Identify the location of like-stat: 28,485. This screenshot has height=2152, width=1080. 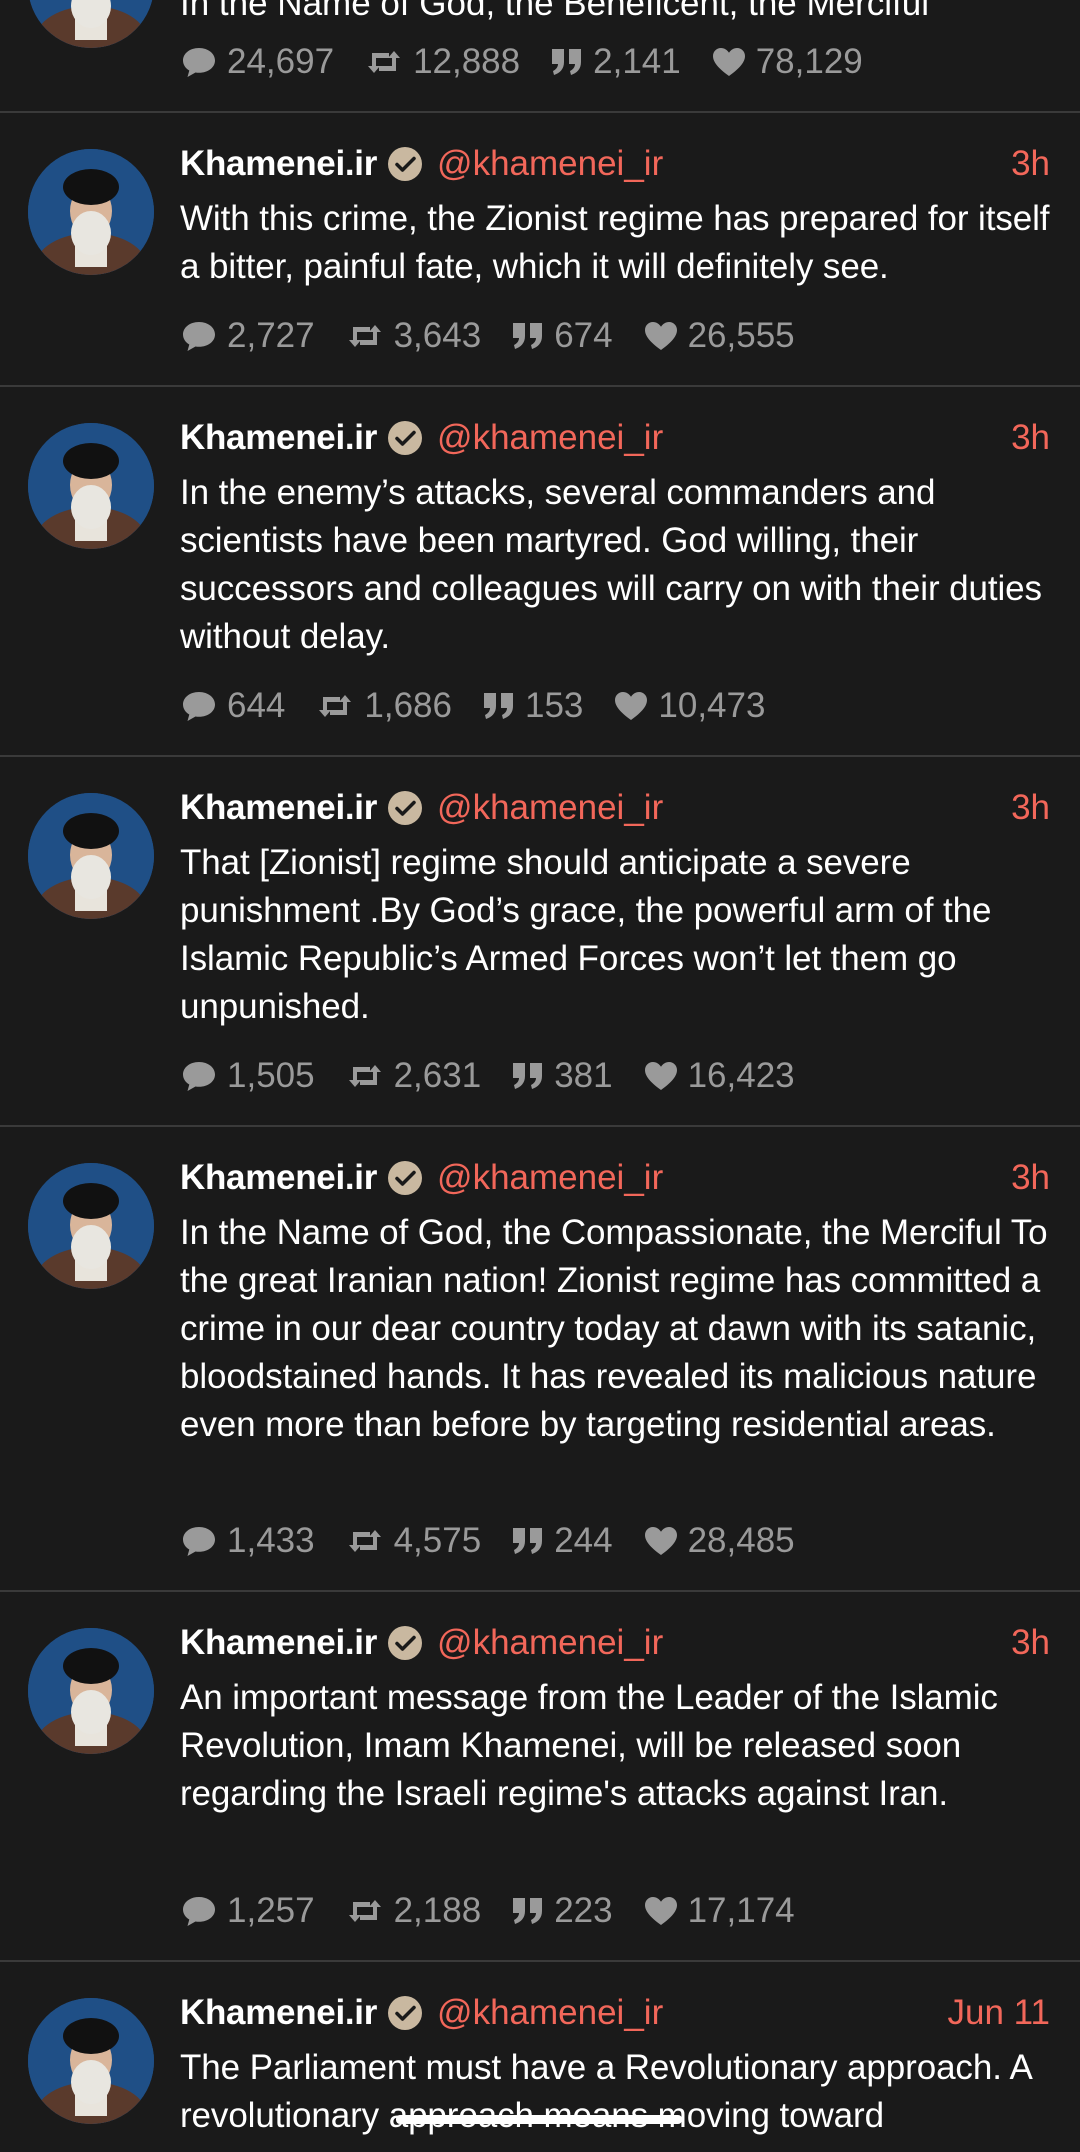
(719, 1541).